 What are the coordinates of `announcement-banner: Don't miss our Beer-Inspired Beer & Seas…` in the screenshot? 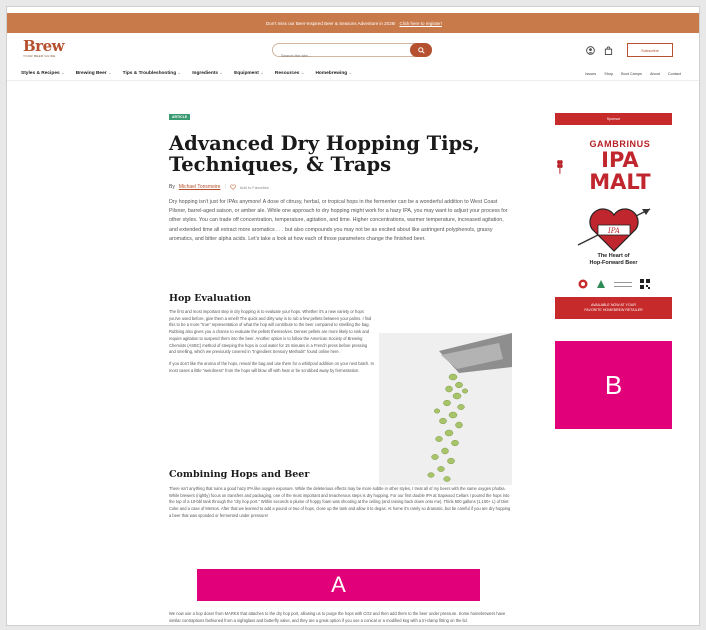 It's located at (353, 23).